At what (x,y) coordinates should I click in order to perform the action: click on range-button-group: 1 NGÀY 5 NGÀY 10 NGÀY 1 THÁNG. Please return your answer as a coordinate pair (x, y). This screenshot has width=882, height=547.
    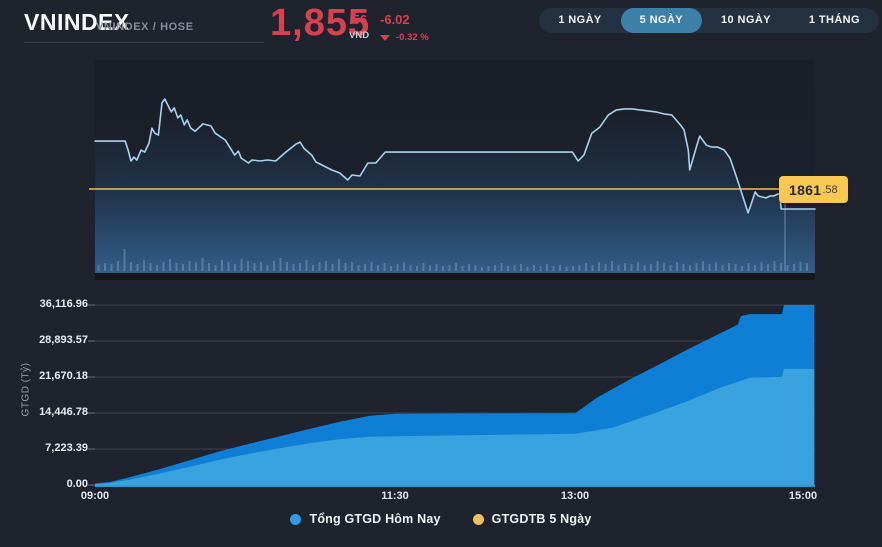
    Looking at the image, I should click on (709, 20).